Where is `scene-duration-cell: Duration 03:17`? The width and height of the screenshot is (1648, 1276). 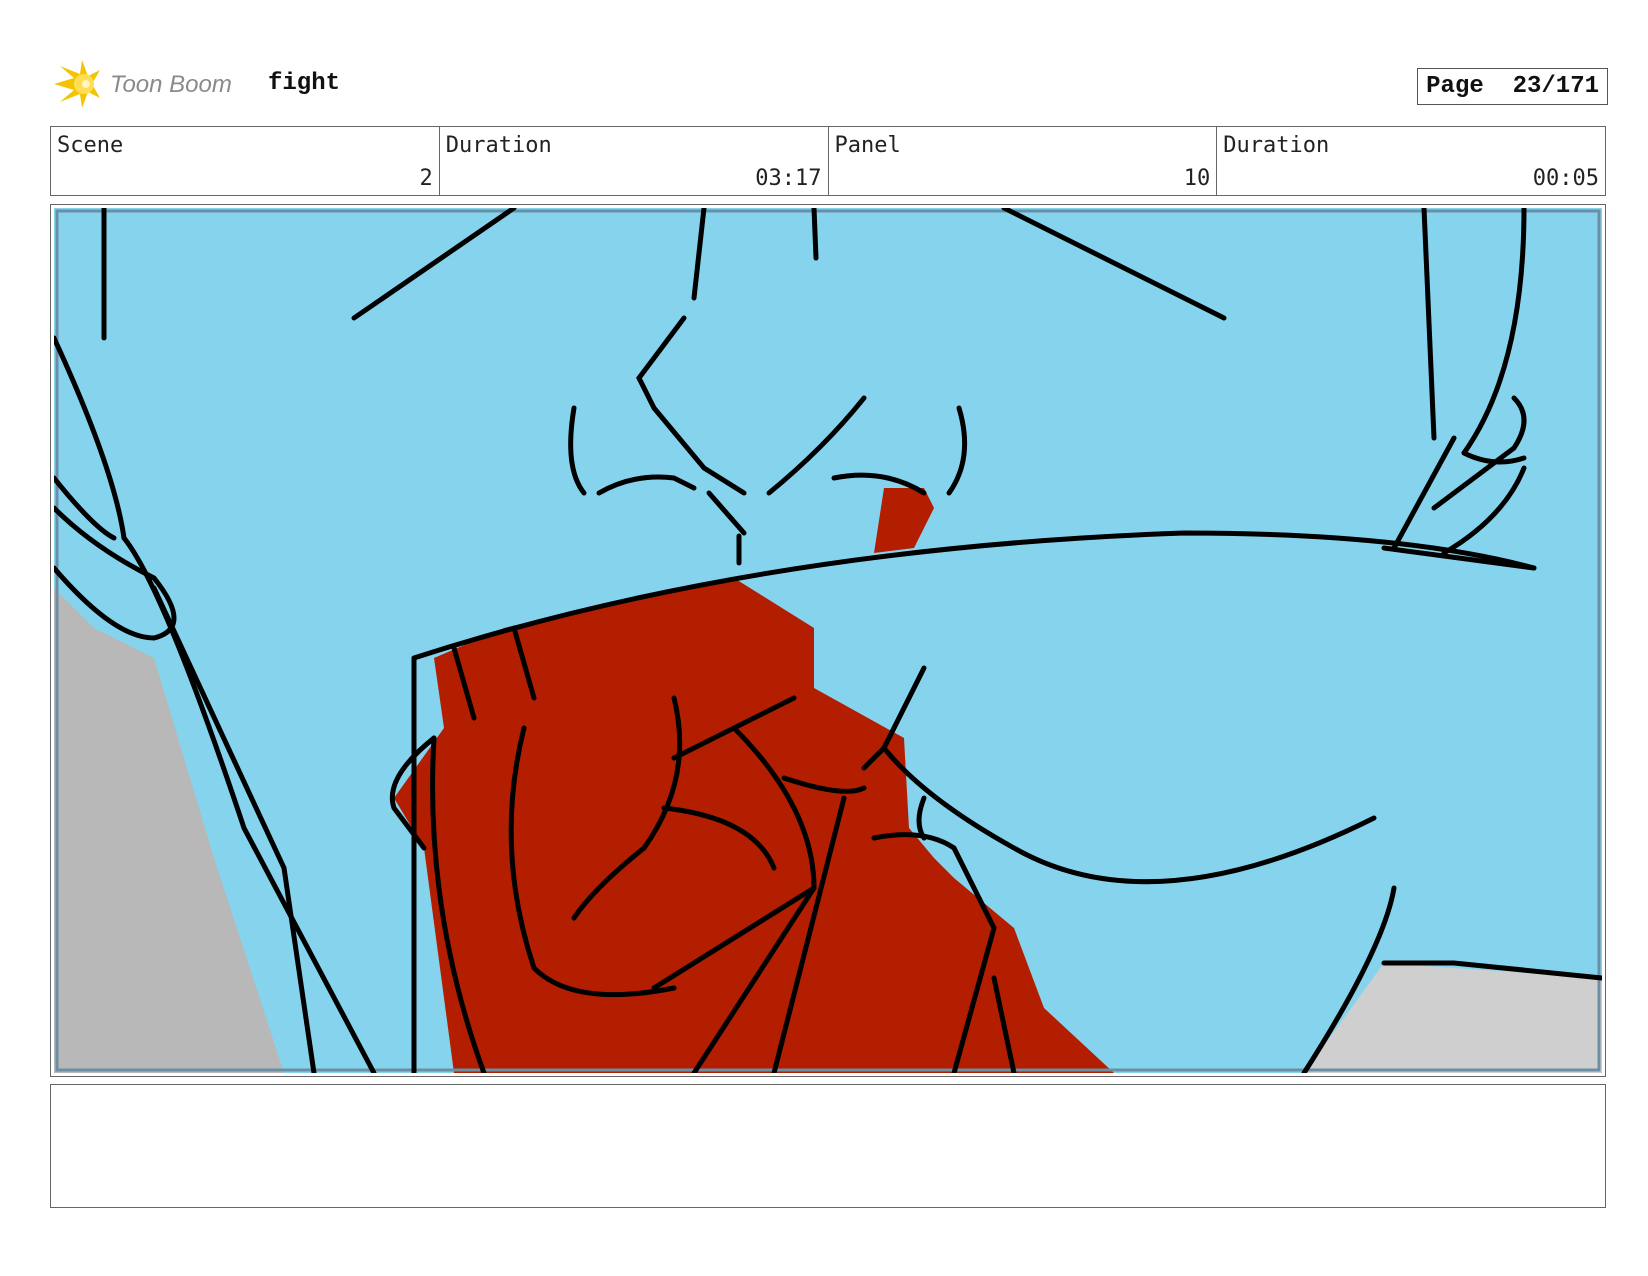
scene-duration-cell: Duration 03:17 is located at coordinates (634, 161).